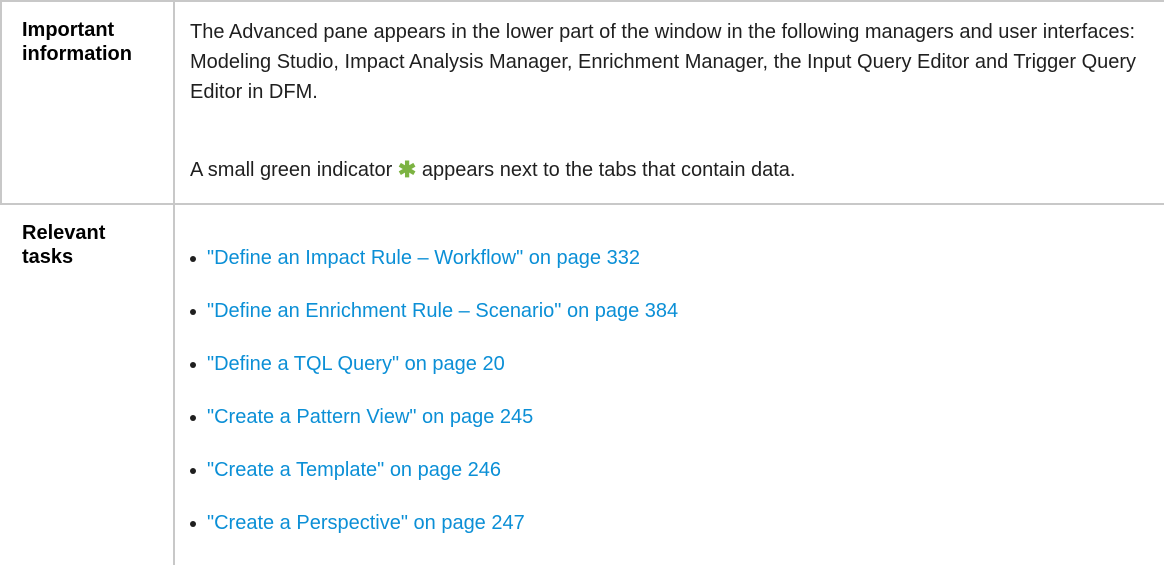 This screenshot has width=1164, height=565. What do you see at coordinates (407, 169) in the screenshot?
I see `green-asterisk-icon: ✱` at bounding box center [407, 169].